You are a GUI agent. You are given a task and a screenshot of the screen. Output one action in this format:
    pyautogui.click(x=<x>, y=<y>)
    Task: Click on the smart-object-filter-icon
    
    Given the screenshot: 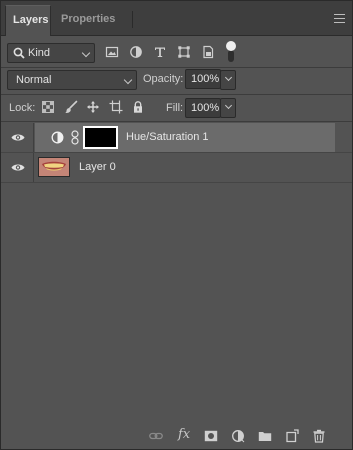 What is the action you would take?
    pyautogui.click(x=208, y=52)
    